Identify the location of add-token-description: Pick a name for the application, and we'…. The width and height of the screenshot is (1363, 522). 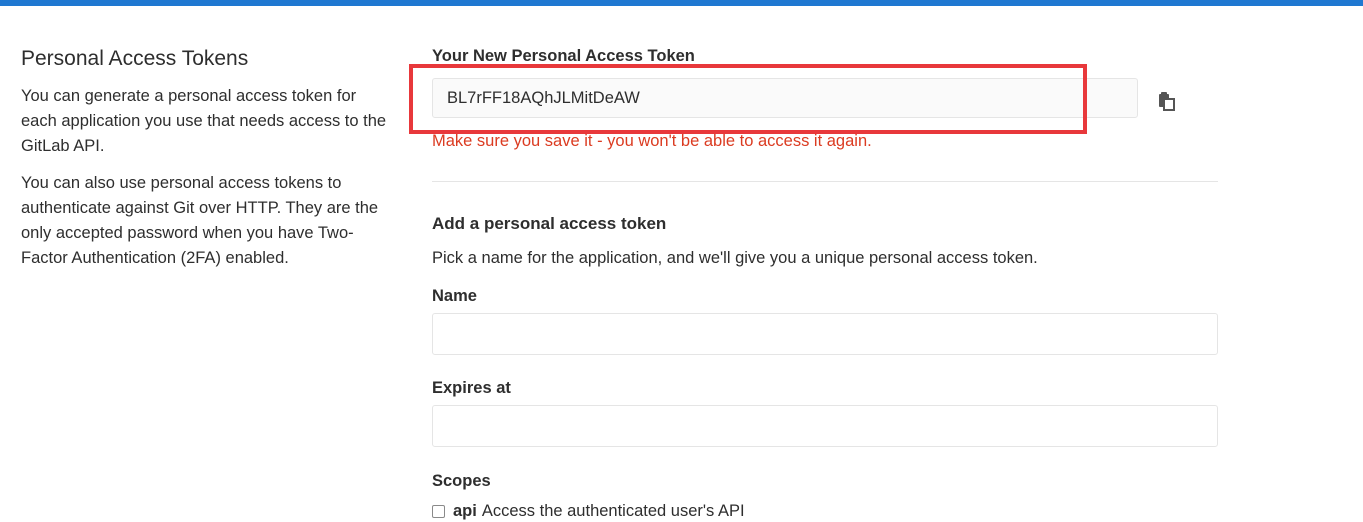
(735, 258).